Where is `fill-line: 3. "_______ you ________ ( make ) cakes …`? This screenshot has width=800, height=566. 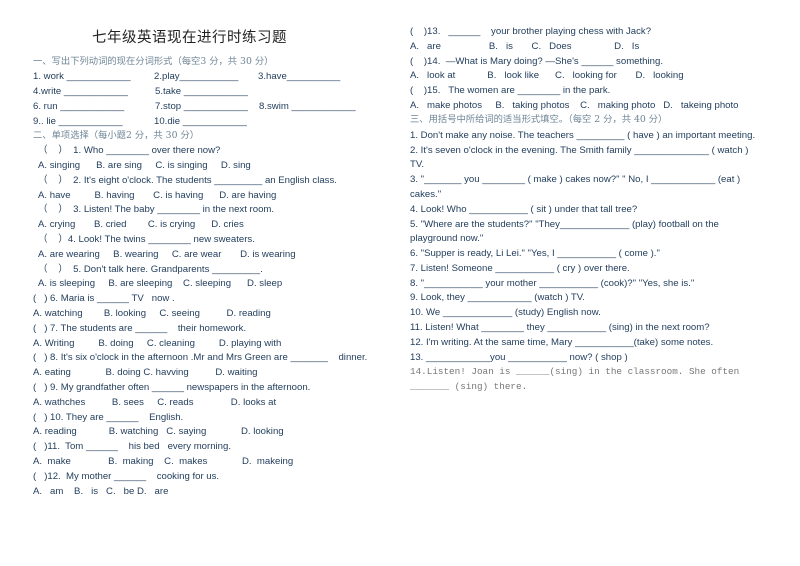 fill-line: 3. "_______ you ________ ( make ) cakes … is located at coordinates (575, 179).